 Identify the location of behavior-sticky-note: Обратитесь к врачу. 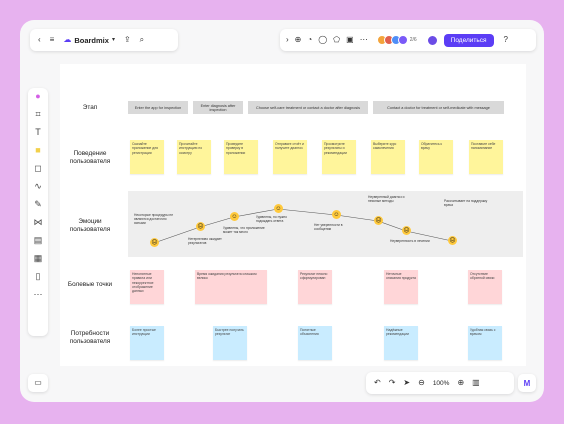
(436, 157).